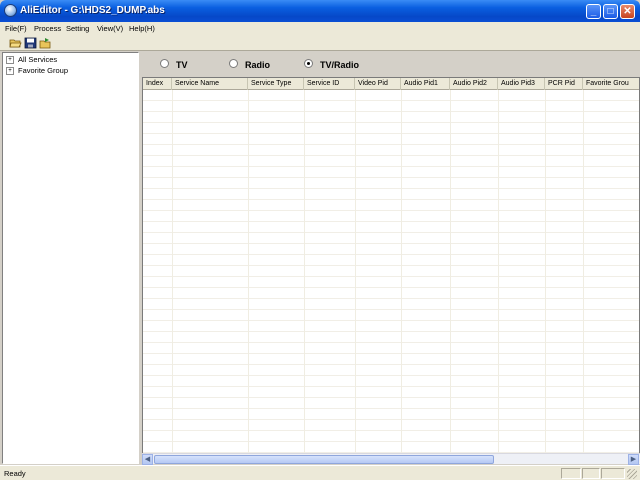 The width and height of the screenshot is (640, 480). I want to click on menu-setting: Setting, so click(77, 28).